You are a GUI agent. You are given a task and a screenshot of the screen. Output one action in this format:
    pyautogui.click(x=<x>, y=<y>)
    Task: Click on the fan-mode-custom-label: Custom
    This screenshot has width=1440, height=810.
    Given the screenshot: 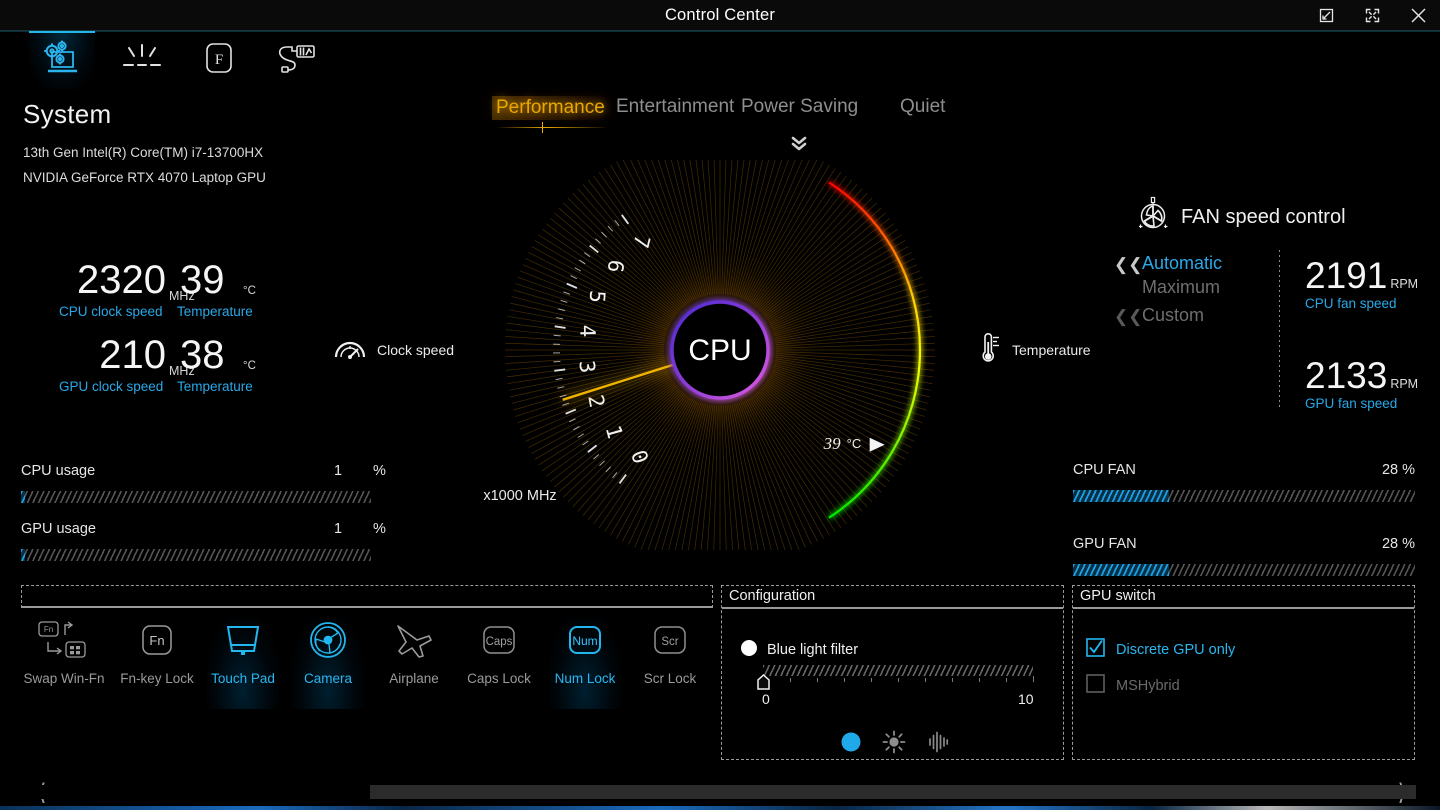 What is the action you would take?
    pyautogui.click(x=1173, y=315)
    